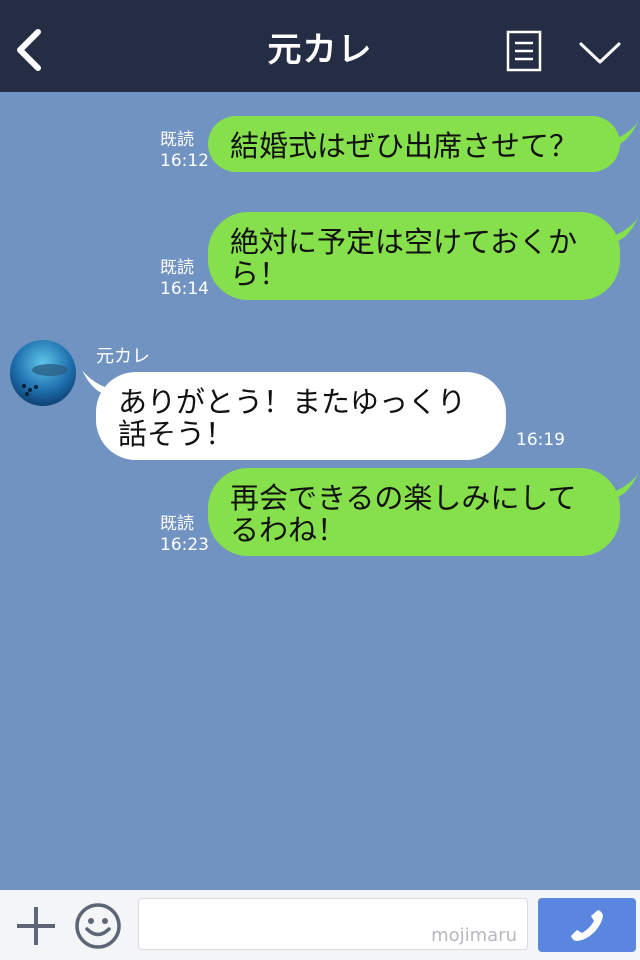  Describe the element at coordinates (98, 926) in the screenshot. I see `smile-icon` at that location.